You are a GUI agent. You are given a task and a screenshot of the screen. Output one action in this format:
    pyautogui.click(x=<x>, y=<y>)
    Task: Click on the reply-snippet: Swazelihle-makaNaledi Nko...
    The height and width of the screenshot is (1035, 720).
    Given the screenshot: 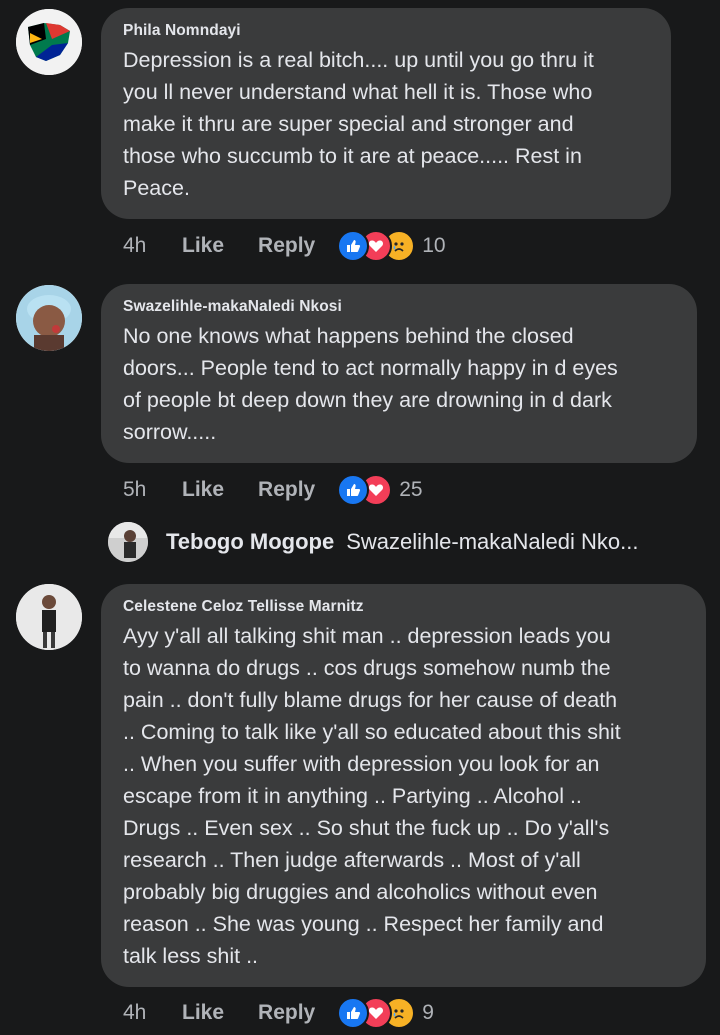 What is the action you would take?
    pyautogui.click(x=492, y=541)
    